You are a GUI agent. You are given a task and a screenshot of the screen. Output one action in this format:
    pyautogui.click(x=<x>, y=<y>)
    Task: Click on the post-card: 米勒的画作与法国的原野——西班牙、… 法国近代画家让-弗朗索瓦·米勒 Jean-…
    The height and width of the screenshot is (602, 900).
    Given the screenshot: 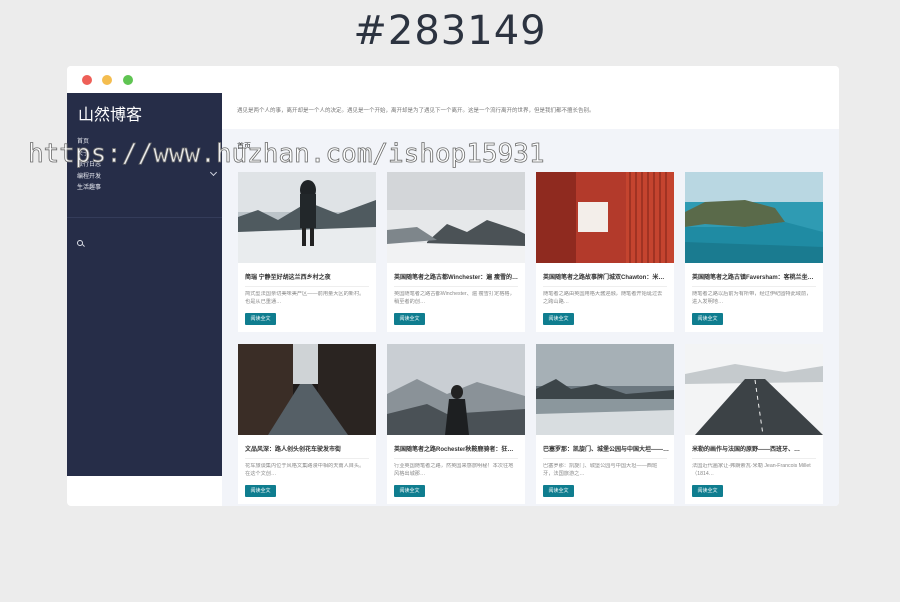 What is the action you would take?
    pyautogui.click(x=754, y=424)
    